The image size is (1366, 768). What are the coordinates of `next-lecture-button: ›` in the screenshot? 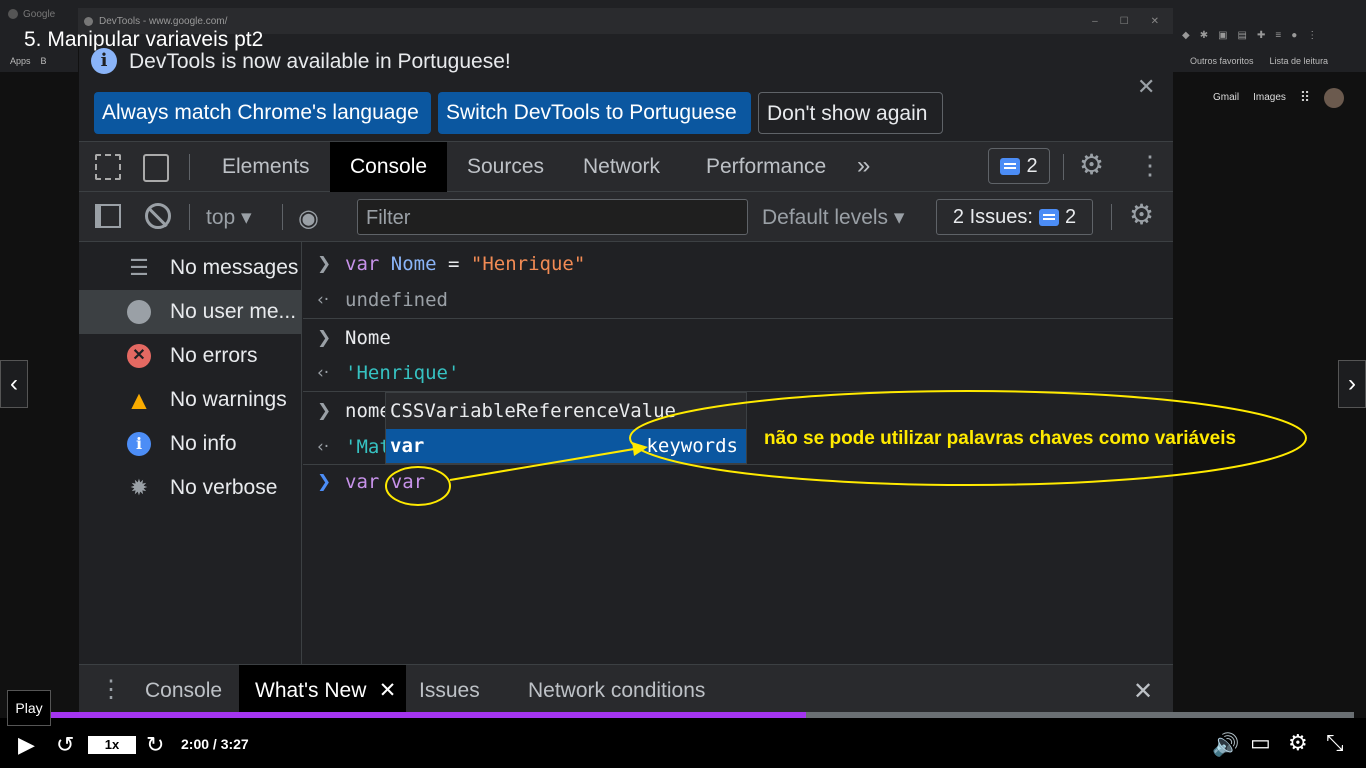 It's located at (1352, 384).